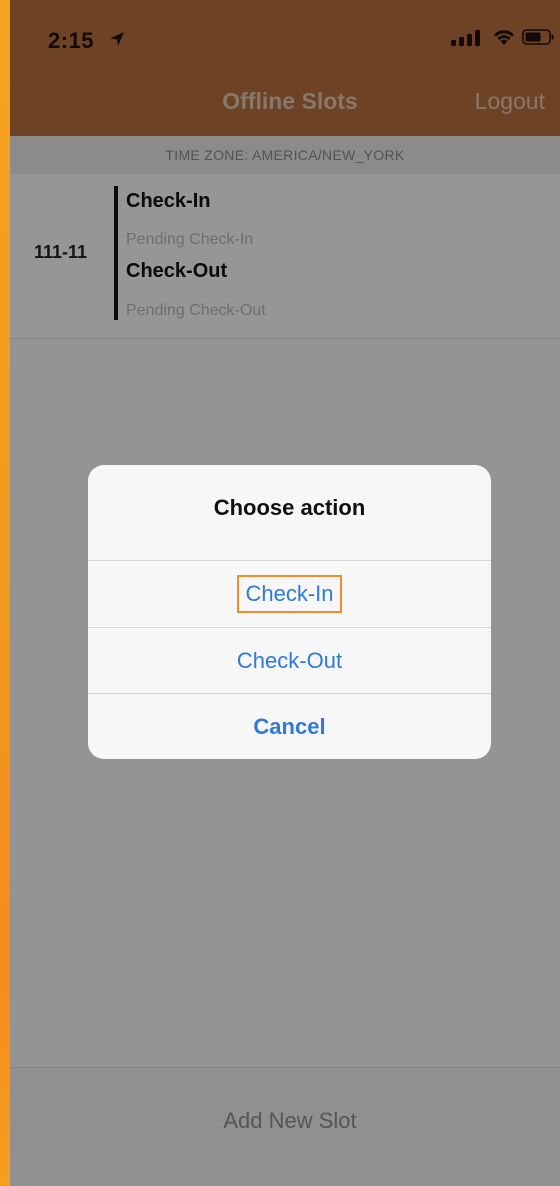 Image resolution: width=560 pixels, height=1186 pixels. I want to click on checkin-action-button: Check-In, so click(289, 594).